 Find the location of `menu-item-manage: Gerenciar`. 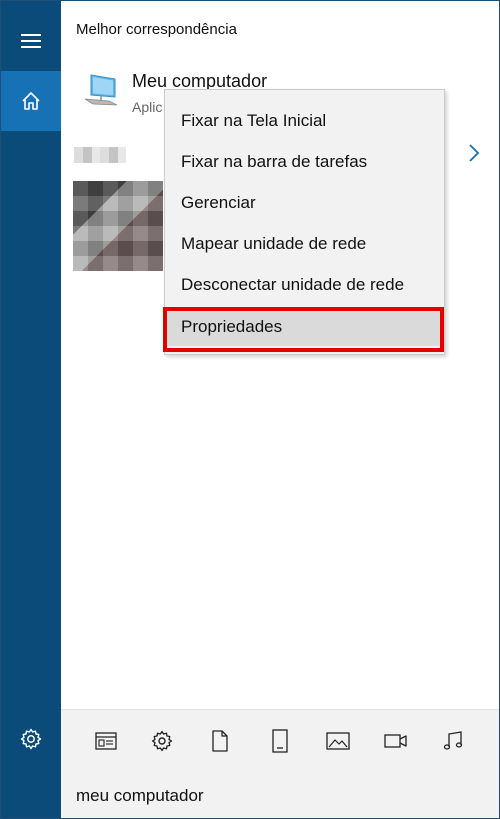

menu-item-manage: Gerenciar is located at coordinates (304, 203).